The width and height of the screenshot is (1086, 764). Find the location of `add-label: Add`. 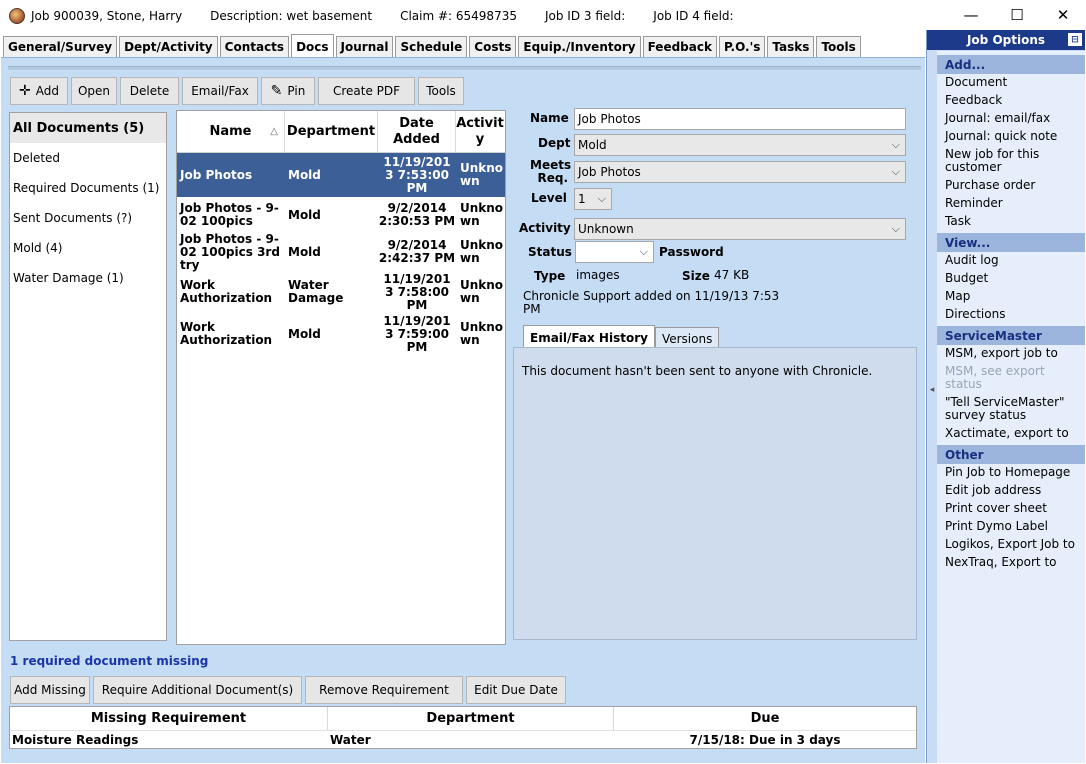

add-label: Add is located at coordinates (47, 91).